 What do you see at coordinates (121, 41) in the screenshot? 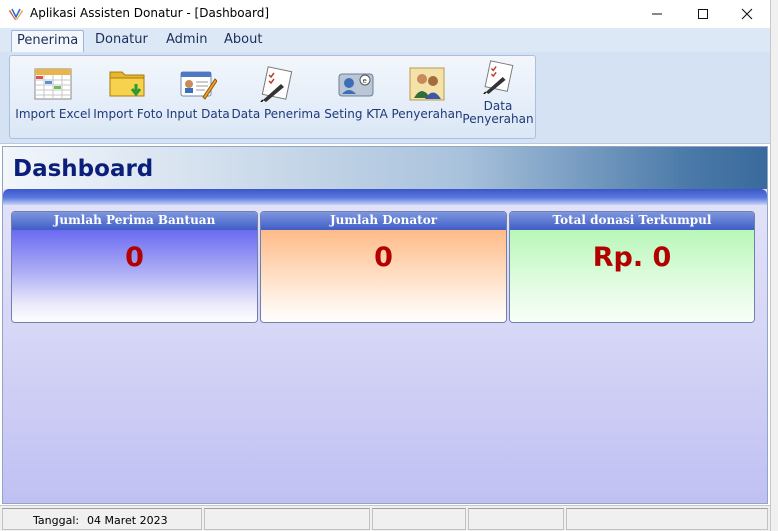
I see `menu-donatur: Donatur` at bounding box center [121, 41].